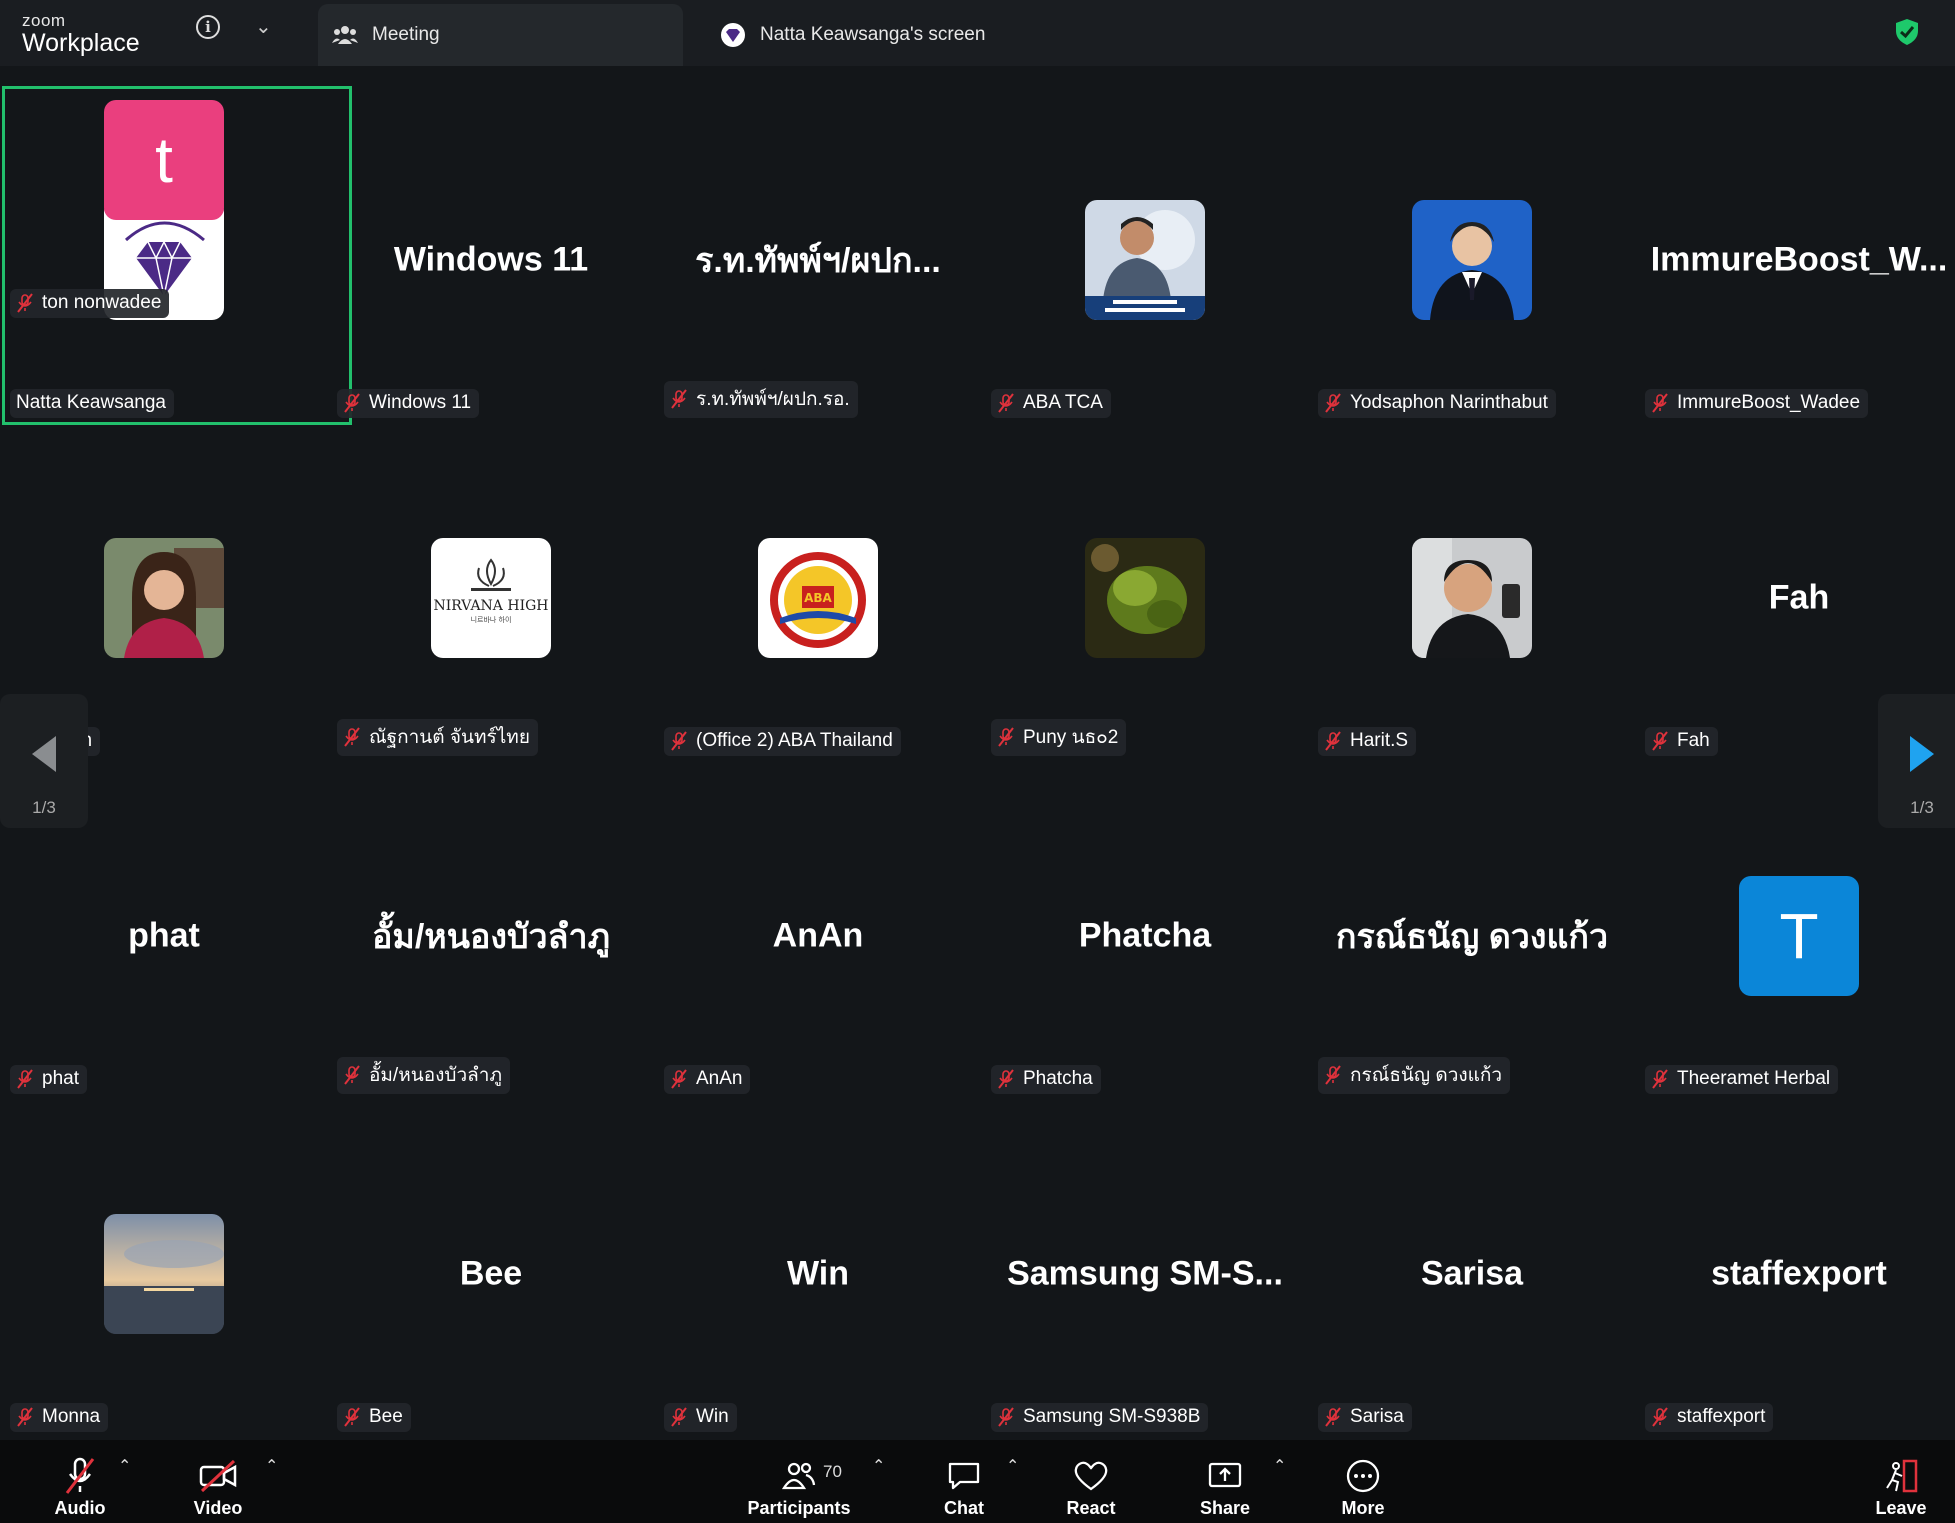  I want to click on participant-name: AnAn, so click(719, 1078).